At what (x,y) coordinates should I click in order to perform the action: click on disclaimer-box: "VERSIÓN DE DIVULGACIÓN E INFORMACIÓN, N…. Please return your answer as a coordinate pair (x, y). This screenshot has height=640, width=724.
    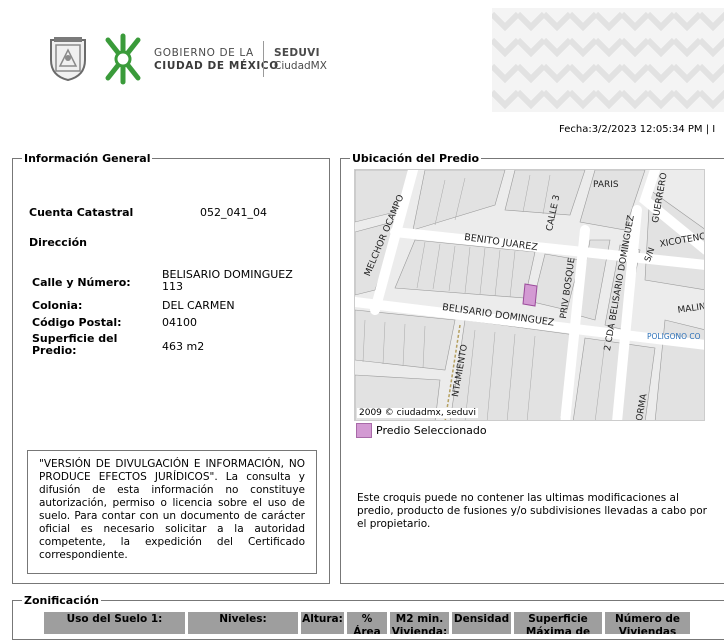
    Looking at the image, I should click on (172, 512).